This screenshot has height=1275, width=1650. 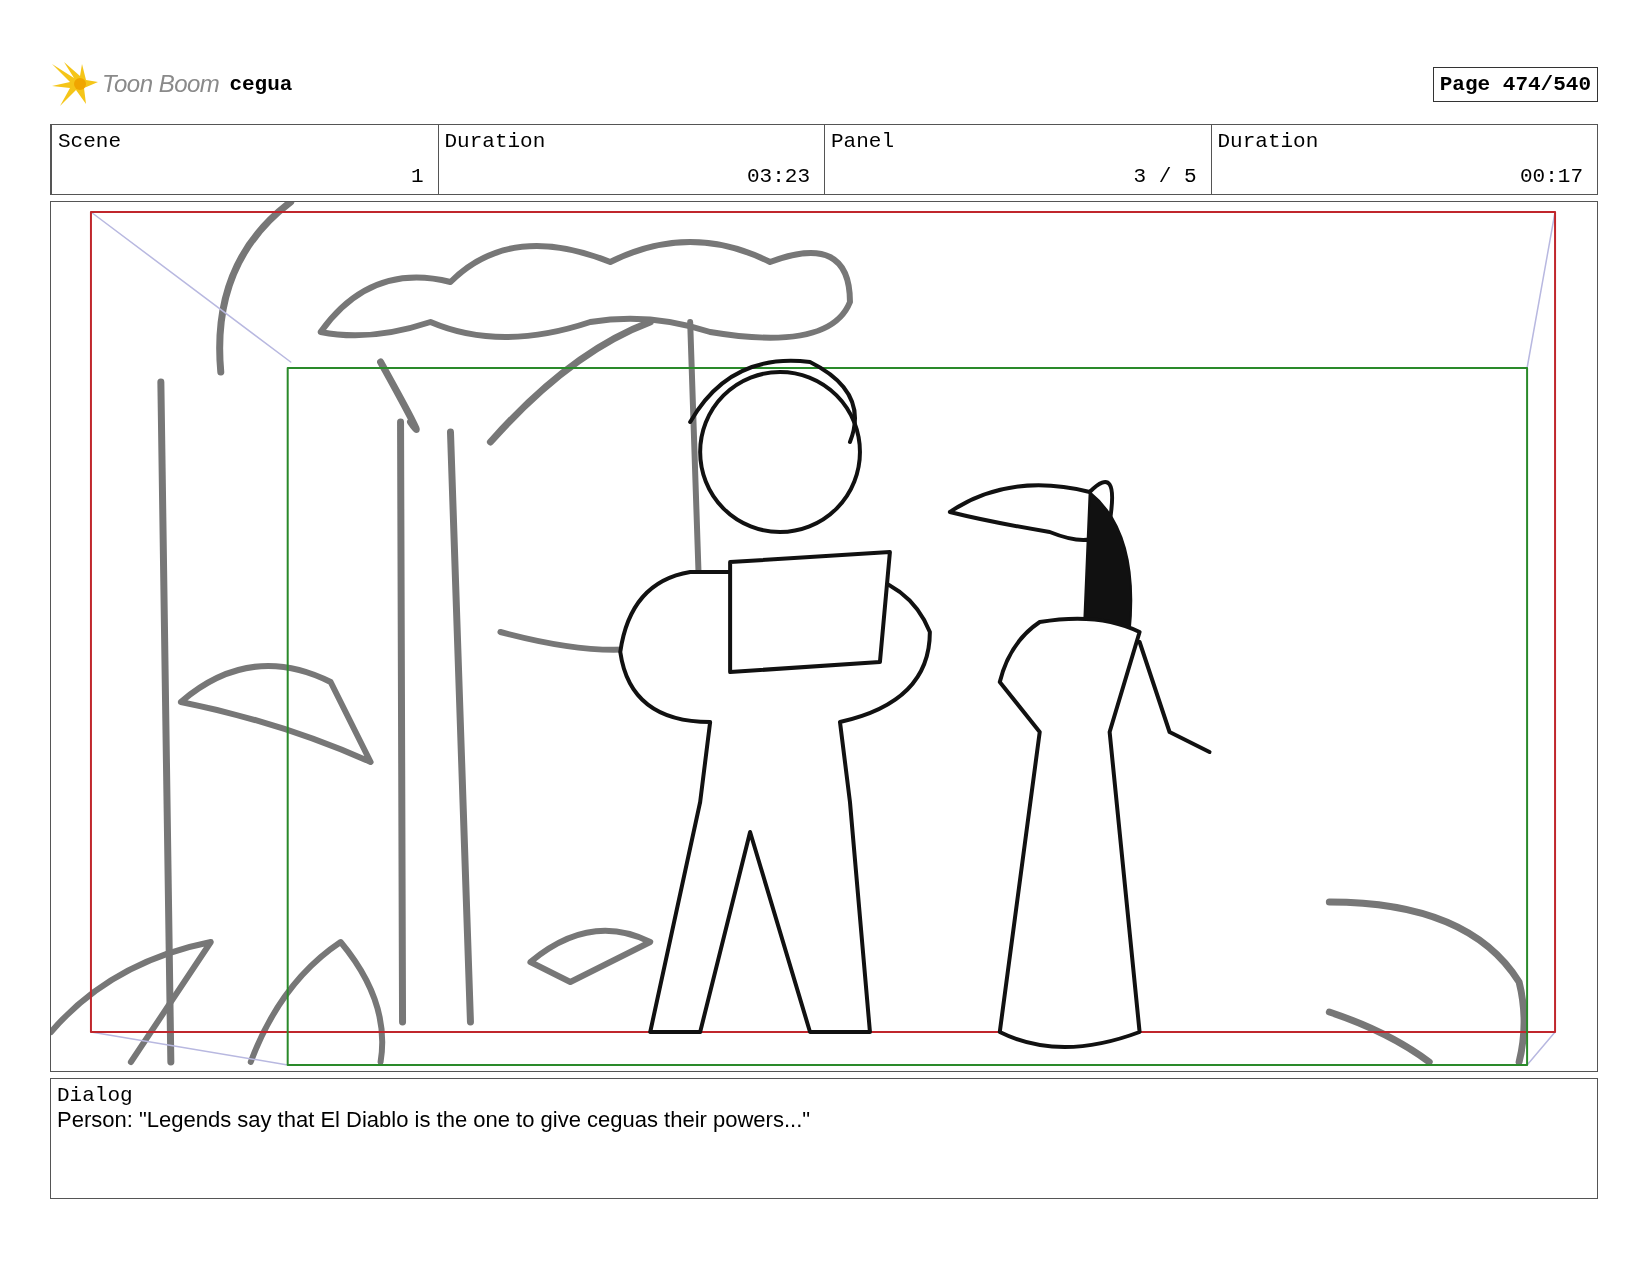 What do you see at coordinates (434, 1120) in the screenshot?
I see `dialog-text: Person: "Legends say that El Diablo is the one to give ceguas their powers..."` at bounding box center [434, 1120].